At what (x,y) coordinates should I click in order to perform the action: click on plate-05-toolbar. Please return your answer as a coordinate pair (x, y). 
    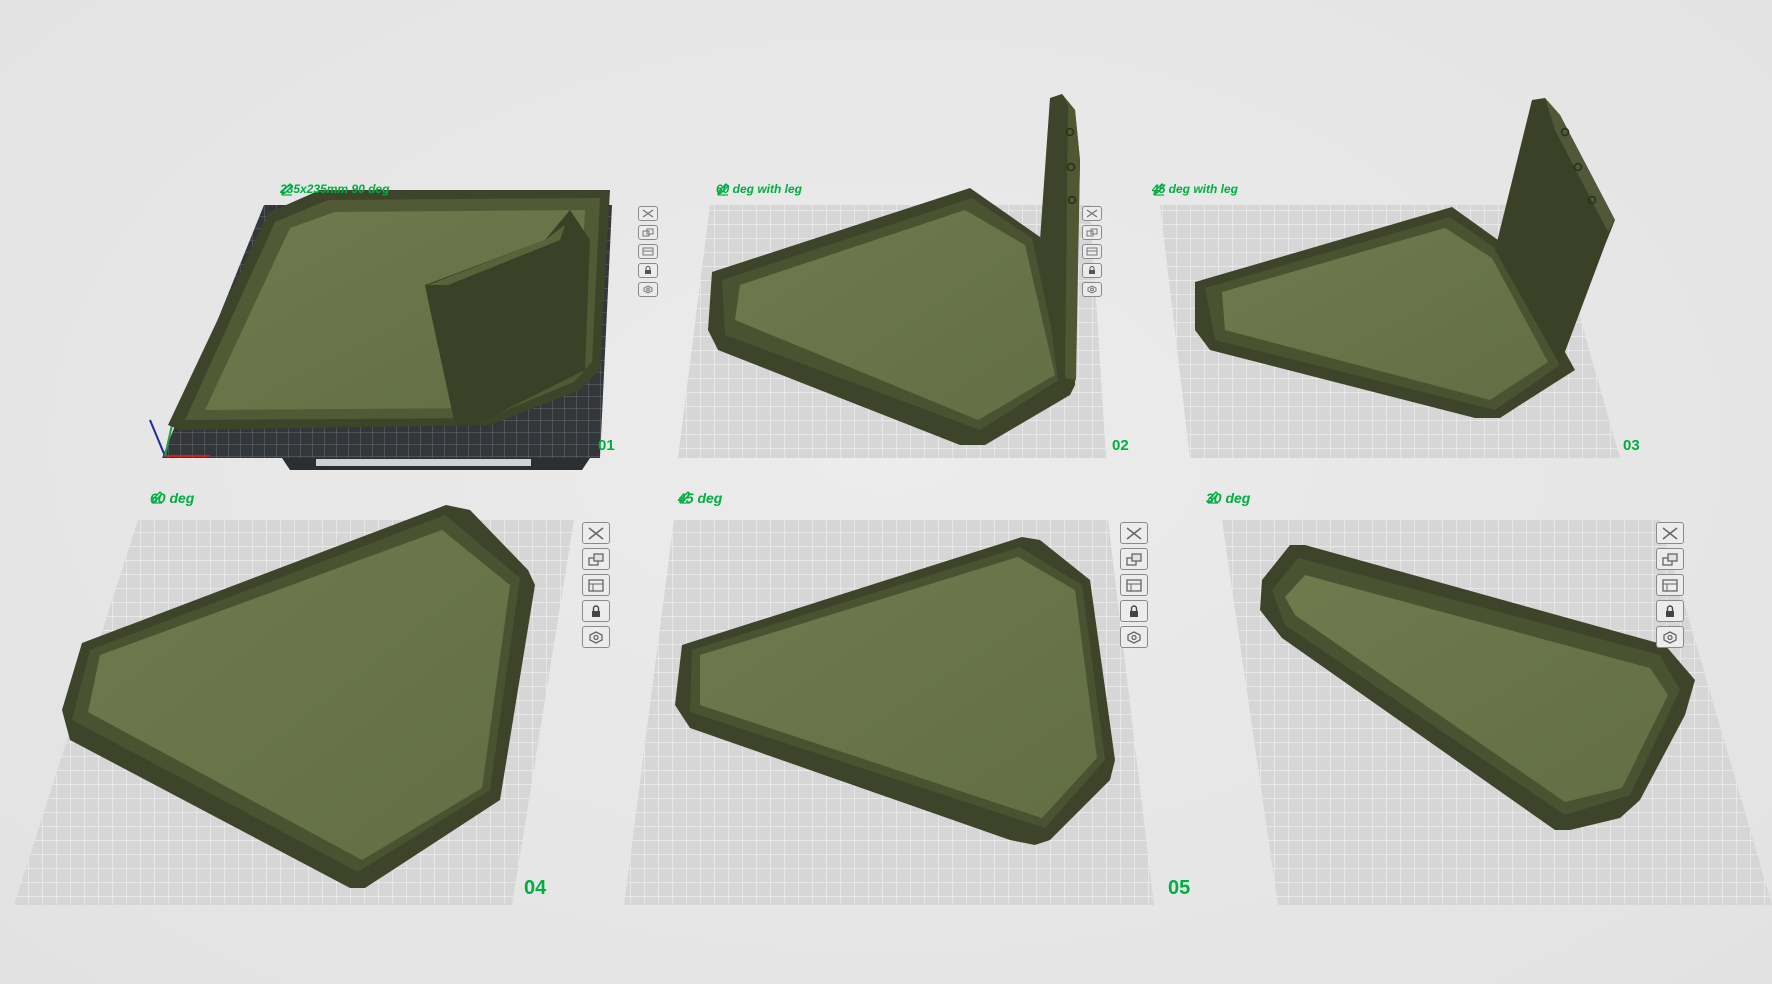
    Looking at the image, I should click on (1134, 585).